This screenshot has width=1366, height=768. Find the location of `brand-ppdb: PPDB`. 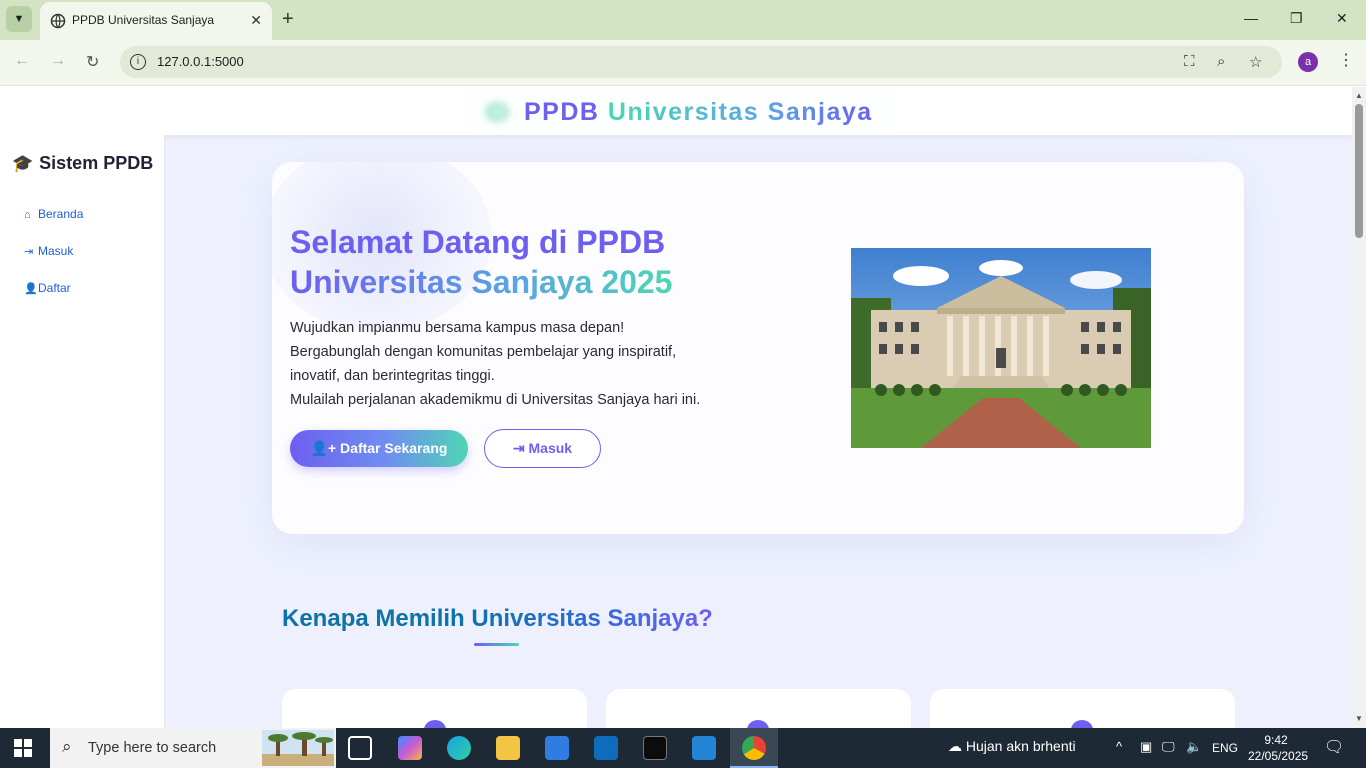

brand-ppdb: PPDB is located at coordinates (562, 112).